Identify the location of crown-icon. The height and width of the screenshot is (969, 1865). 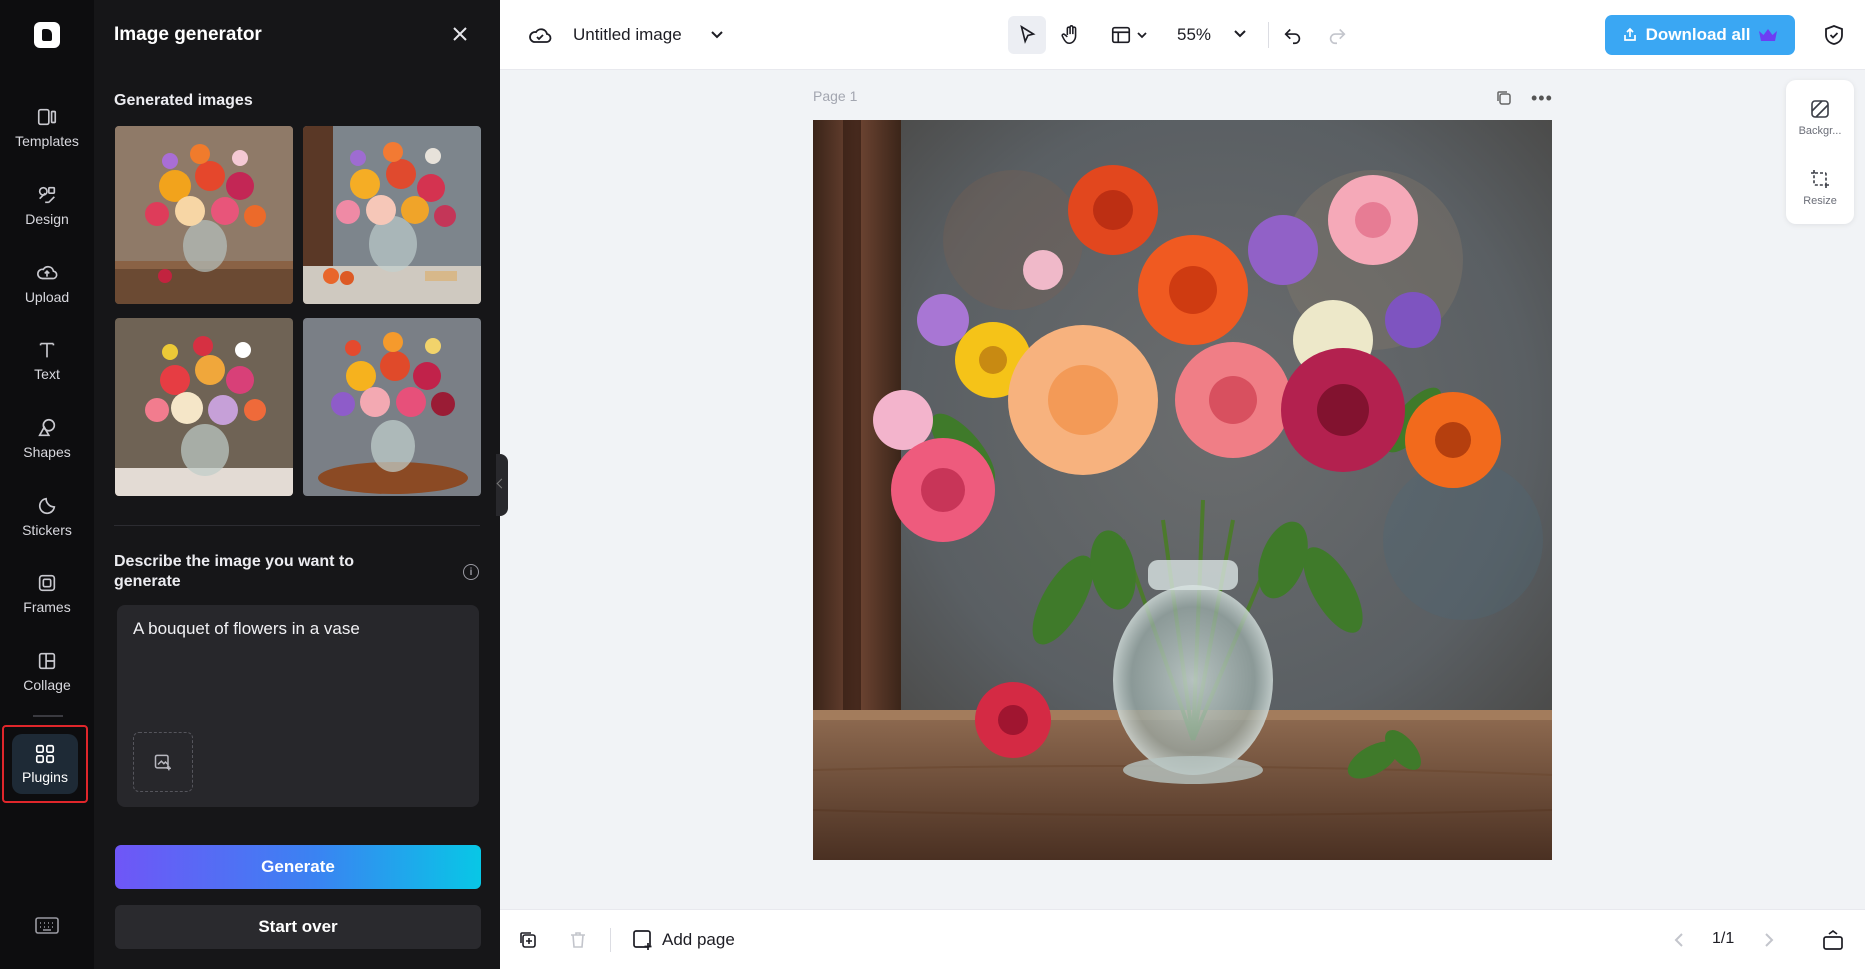
(1768, 35).